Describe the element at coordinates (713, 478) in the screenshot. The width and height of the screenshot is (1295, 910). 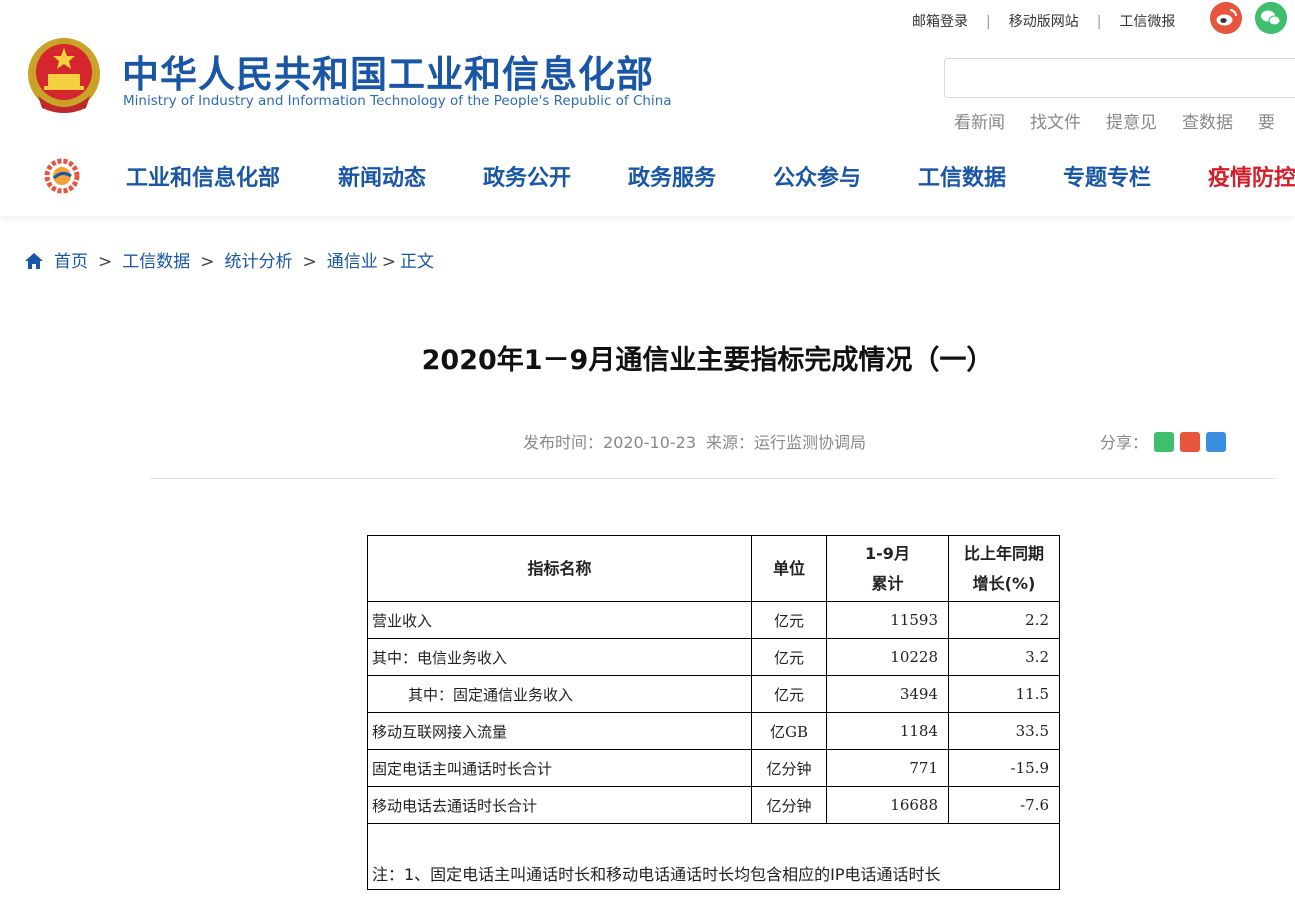
I see `divider` at that location.